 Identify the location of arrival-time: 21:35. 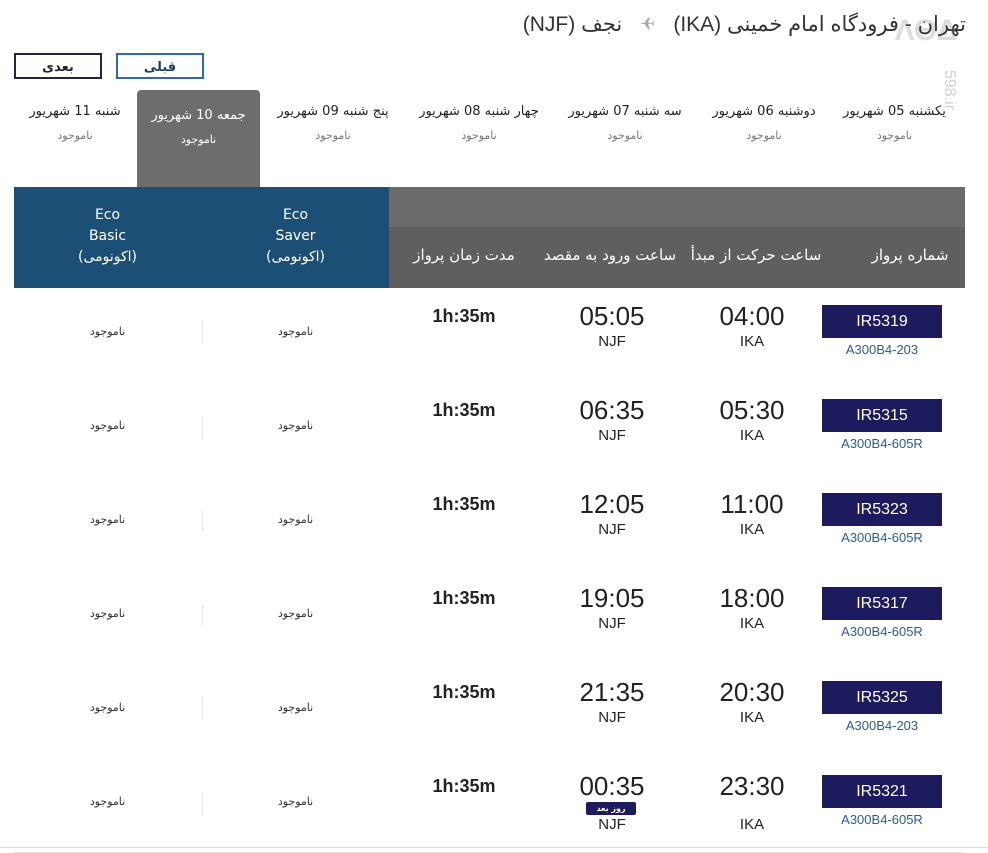
(612, 692).